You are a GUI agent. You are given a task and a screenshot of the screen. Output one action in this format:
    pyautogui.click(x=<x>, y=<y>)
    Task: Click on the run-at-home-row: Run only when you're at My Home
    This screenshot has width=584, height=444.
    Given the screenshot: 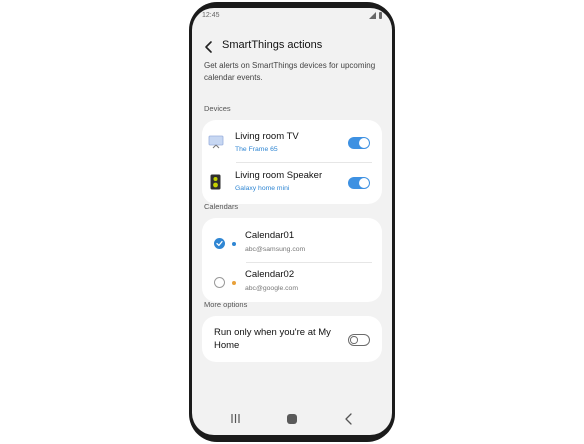 What is the action you would take?
    pyautogui.click(x=292, y=340)
    